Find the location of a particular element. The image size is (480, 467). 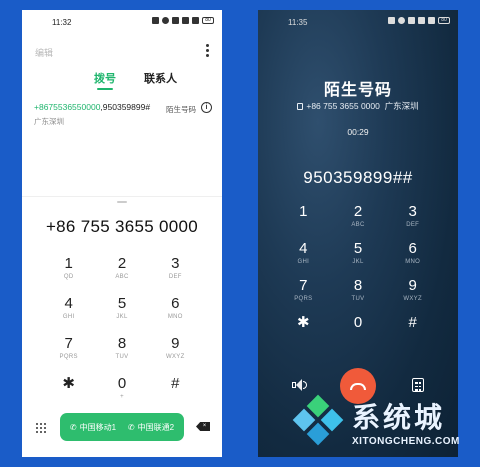

caller-number-line: +86 755 3655 0000 广东深圳 is located at coordinates (358, 106).